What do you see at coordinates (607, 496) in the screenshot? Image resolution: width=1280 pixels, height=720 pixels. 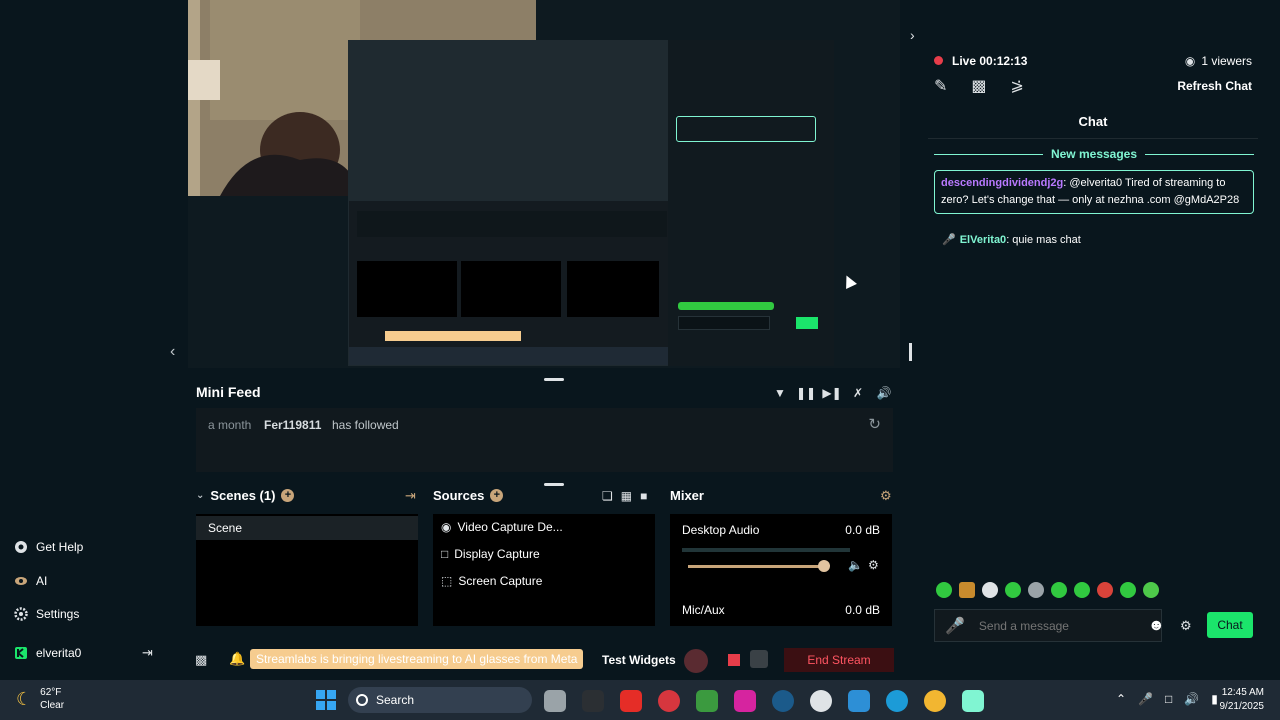 I see `copy-icon: ❏` at bounding box center [607, 496].